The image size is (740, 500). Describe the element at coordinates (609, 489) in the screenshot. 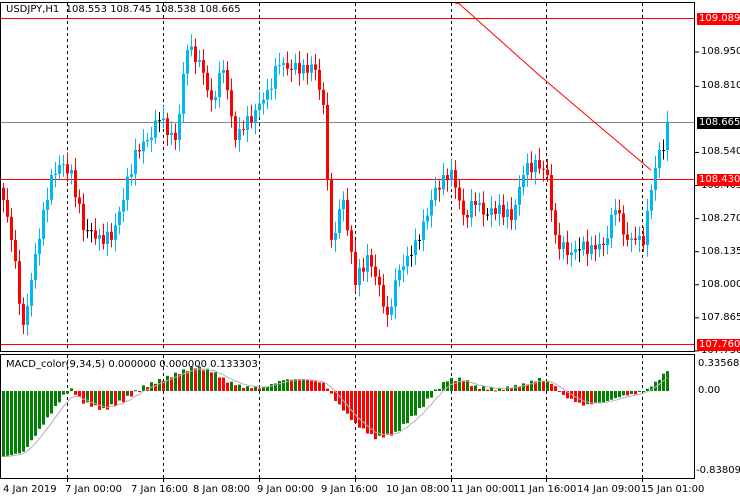

I see `time-label: 14 Jan 09:00` at that location.